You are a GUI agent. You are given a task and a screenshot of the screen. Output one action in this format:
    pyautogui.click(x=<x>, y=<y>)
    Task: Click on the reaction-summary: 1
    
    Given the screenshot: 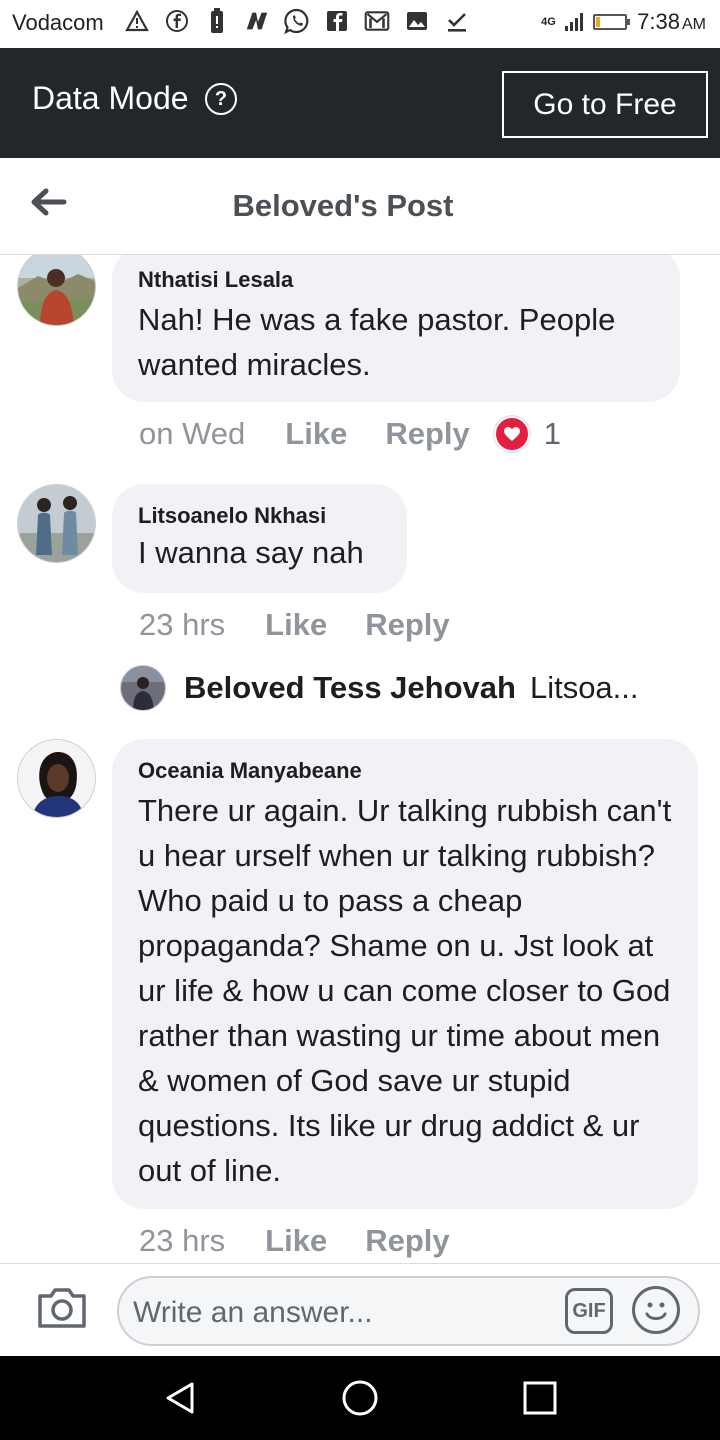 What is the action you would take?
    pyautogui.click(x=527, y=434)
    